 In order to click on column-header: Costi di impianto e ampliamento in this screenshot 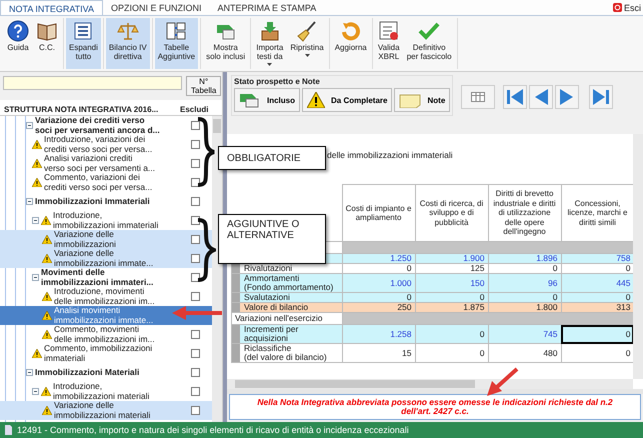, I will do `click(378, 213)`.